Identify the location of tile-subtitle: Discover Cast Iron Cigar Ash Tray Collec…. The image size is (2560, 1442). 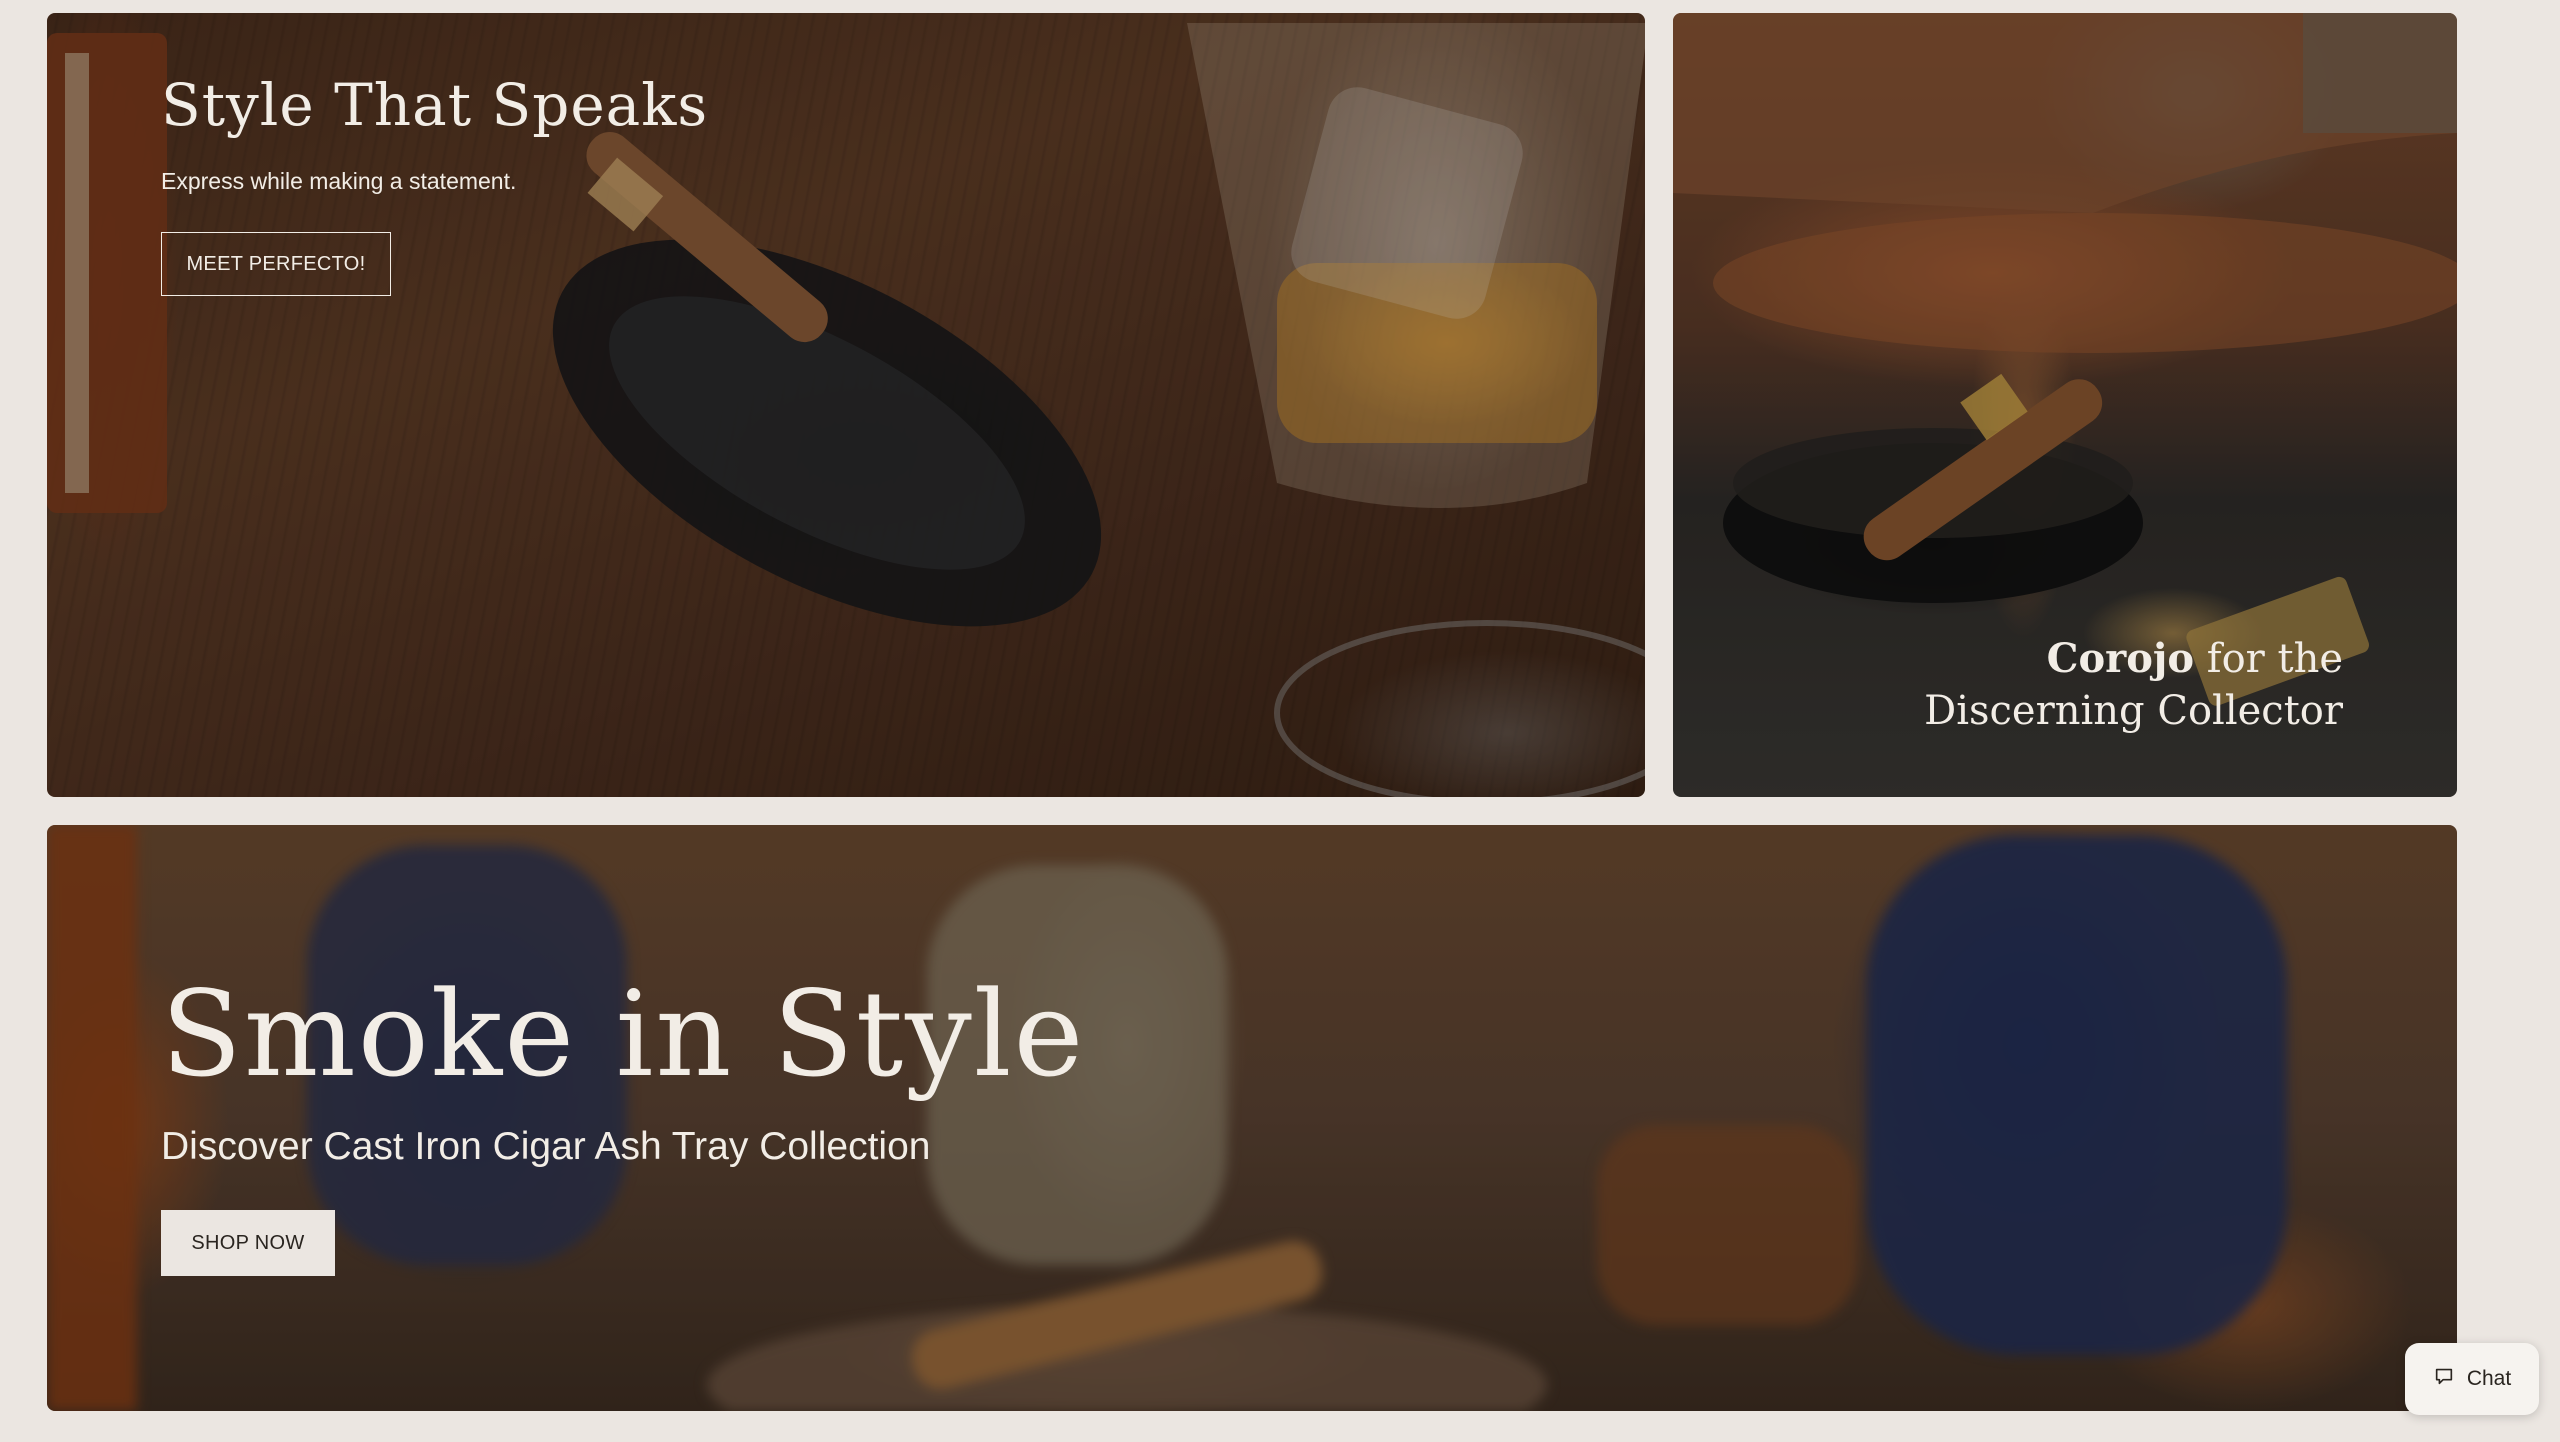
(546, 1146).